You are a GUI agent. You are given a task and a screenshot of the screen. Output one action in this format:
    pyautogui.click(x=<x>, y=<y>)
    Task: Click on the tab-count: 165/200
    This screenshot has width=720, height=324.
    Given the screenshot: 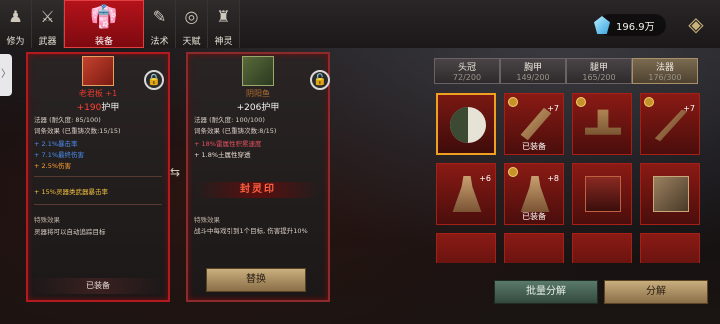 What is the action you would take?
    pyautogui.click(x=599, y=77)
    